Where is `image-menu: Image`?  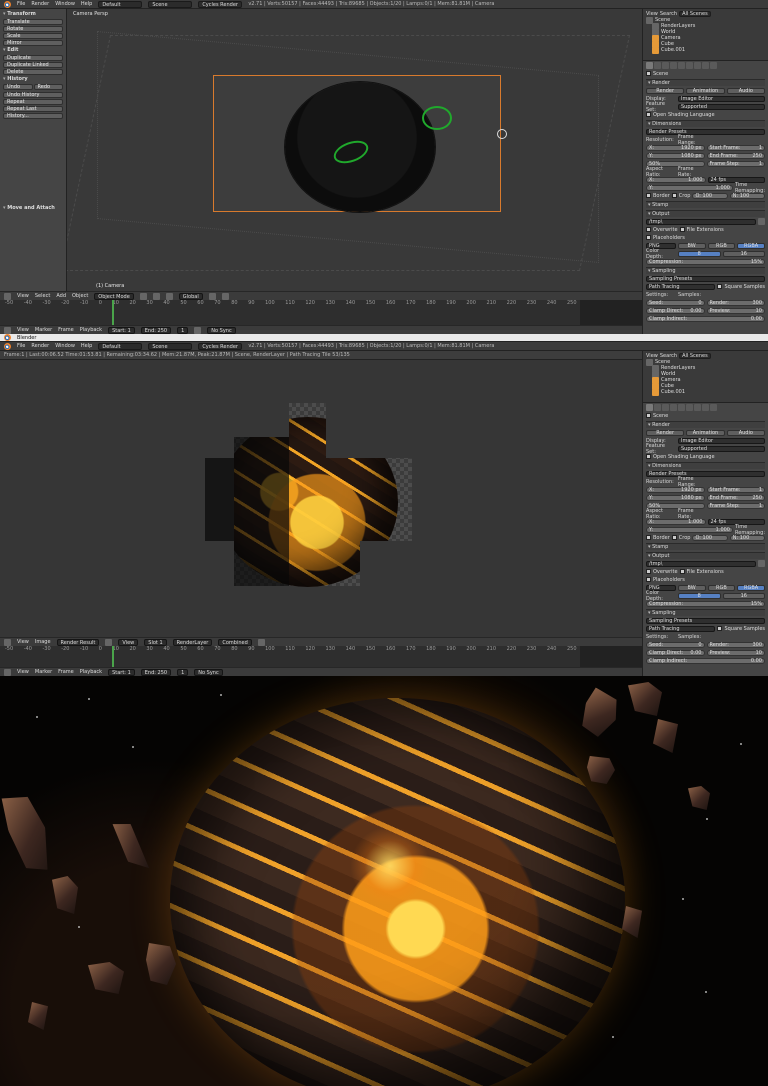
image-menu: Image is located at coordinates (43, 642).